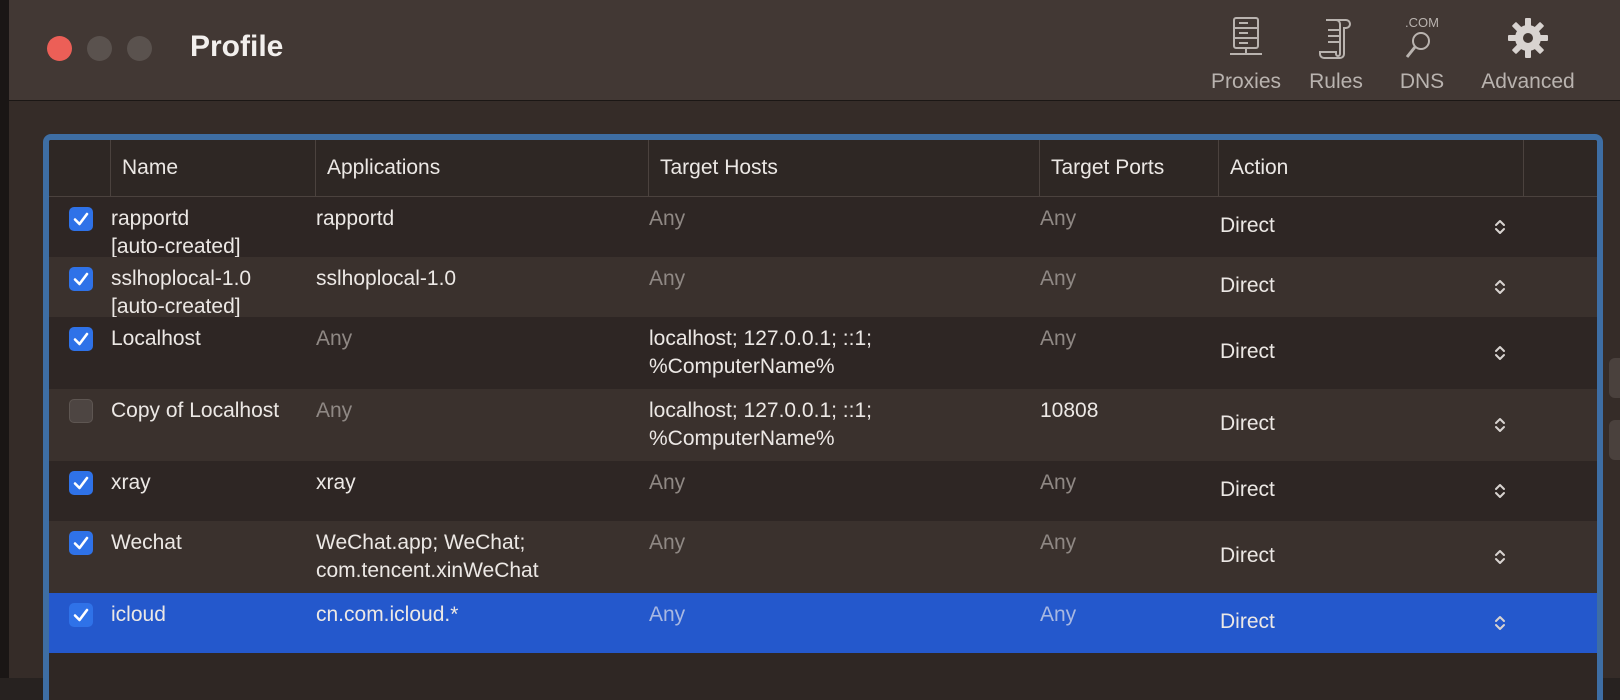 The image size is (1620, 700). I want to click on column-header-applications: Applications, so click(481, 168).